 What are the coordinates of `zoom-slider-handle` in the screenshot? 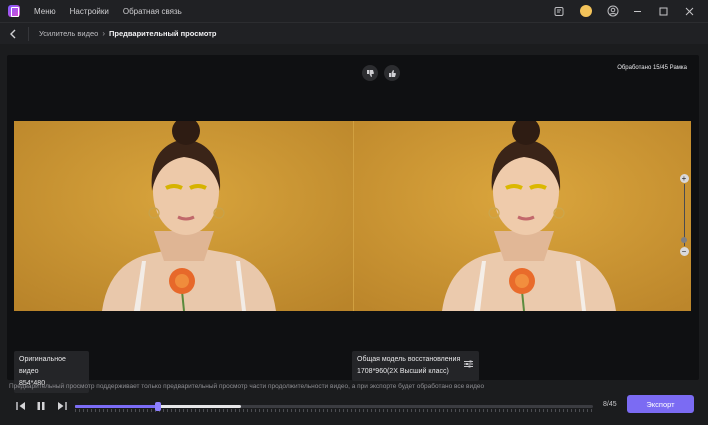 It's located at (684, 240).